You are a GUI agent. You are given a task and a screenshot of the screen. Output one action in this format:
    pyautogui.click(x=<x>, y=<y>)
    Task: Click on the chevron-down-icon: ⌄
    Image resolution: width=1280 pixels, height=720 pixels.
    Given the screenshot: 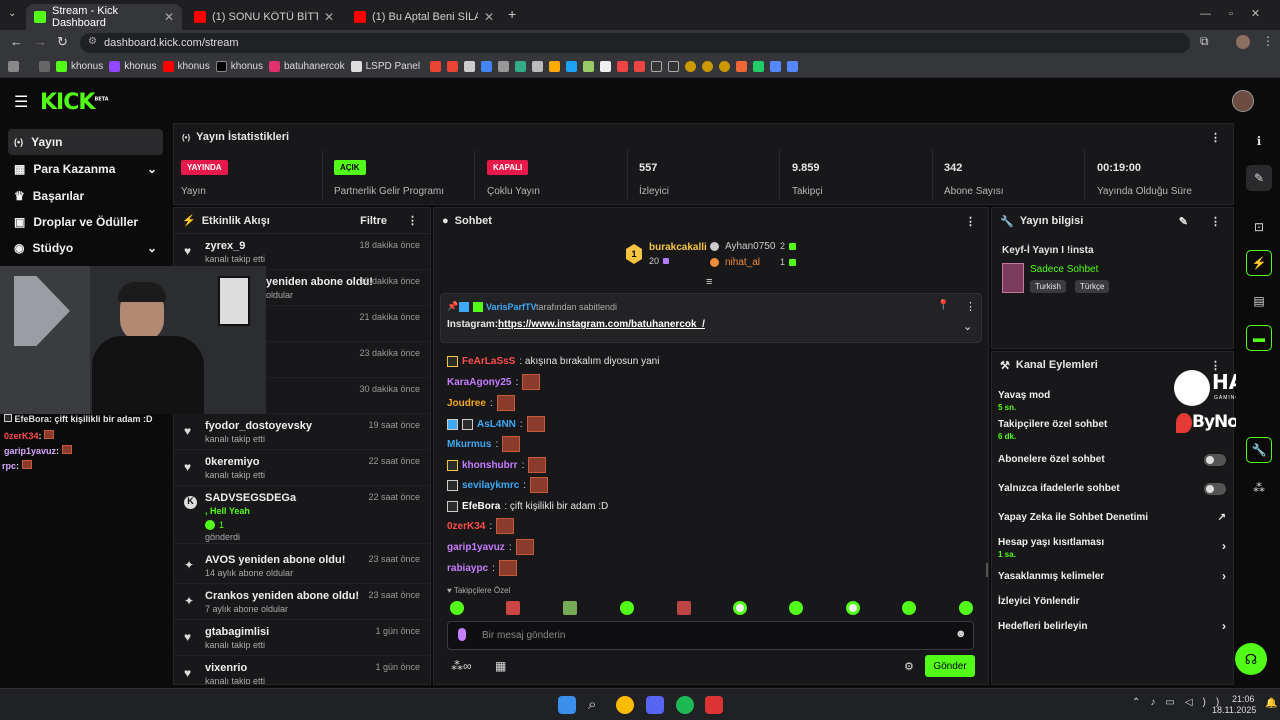 What is the action you would take?
    pyautogui.click(x=967, y=326)
    